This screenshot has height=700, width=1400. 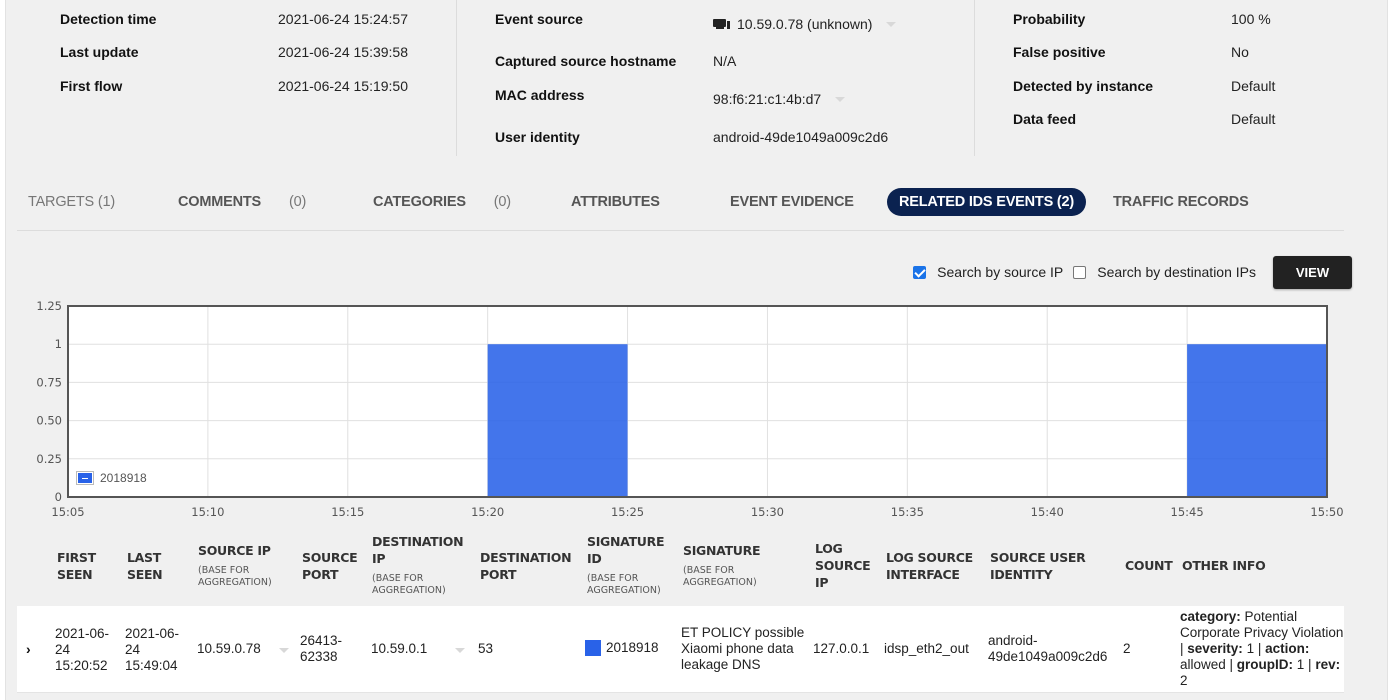 What do you see at coordinates (1180, 54) in the screenshot?
I see `info-row-false-positive: False positive No` at bounding box center [1180, 54].